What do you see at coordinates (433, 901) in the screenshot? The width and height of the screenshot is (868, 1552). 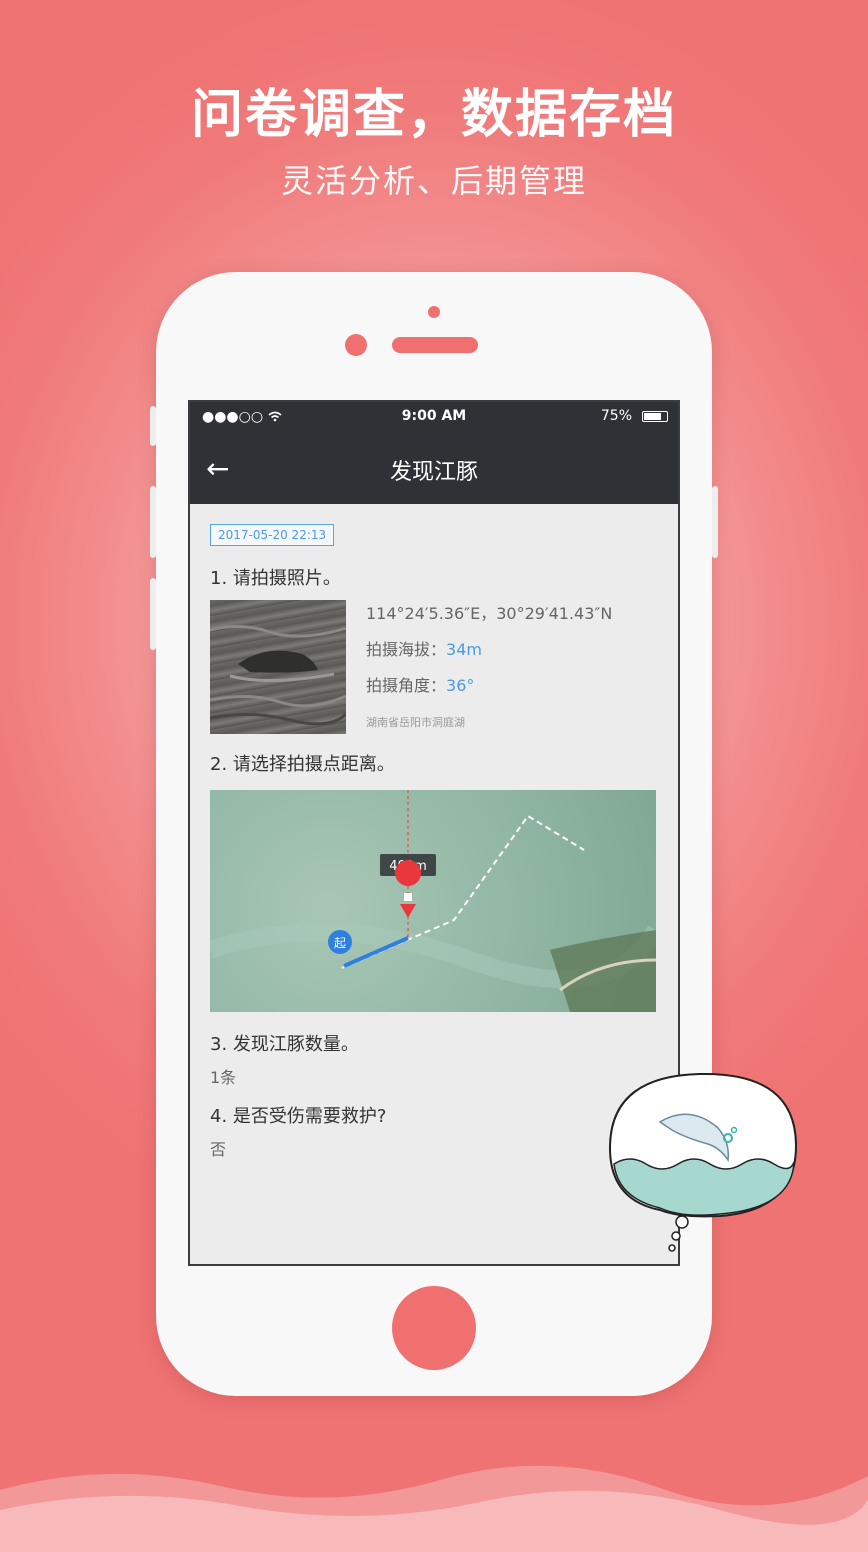 I see `distance-map: 400m 起` at bounding box center [433, 901].